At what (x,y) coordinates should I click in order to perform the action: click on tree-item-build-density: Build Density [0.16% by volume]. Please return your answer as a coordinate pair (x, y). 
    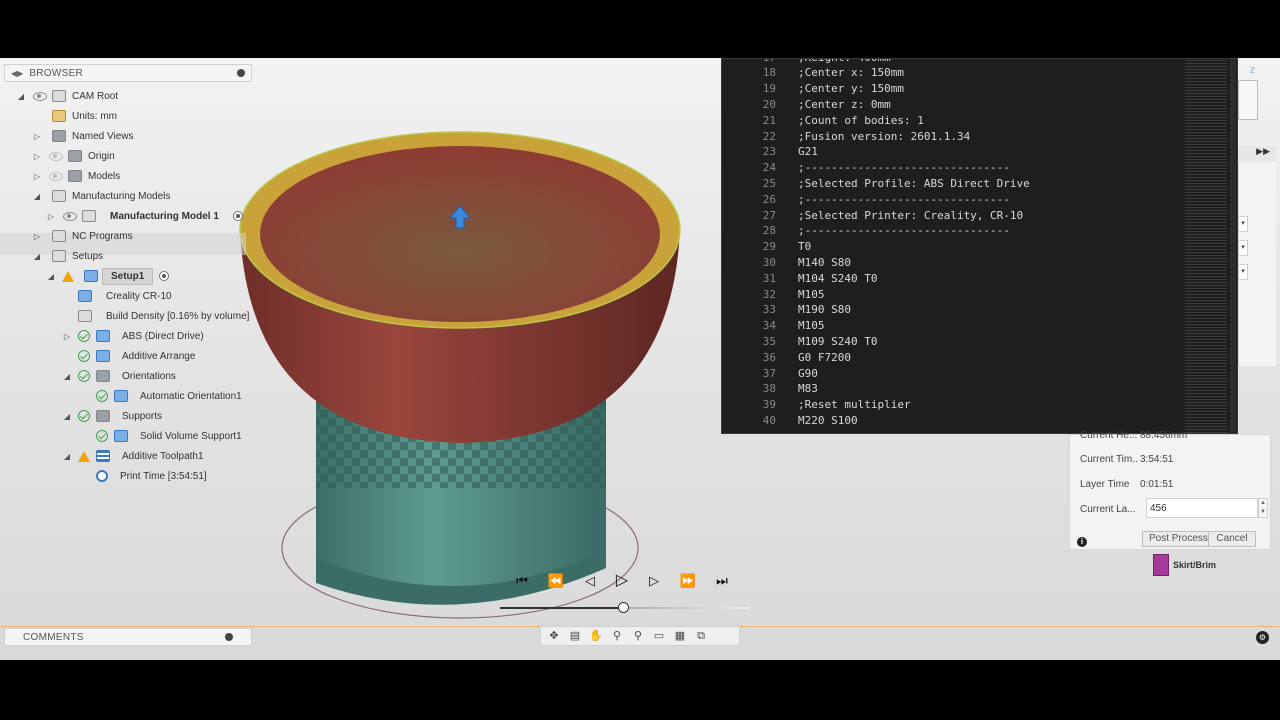
    Looking at the image, I should click on (167, 316).